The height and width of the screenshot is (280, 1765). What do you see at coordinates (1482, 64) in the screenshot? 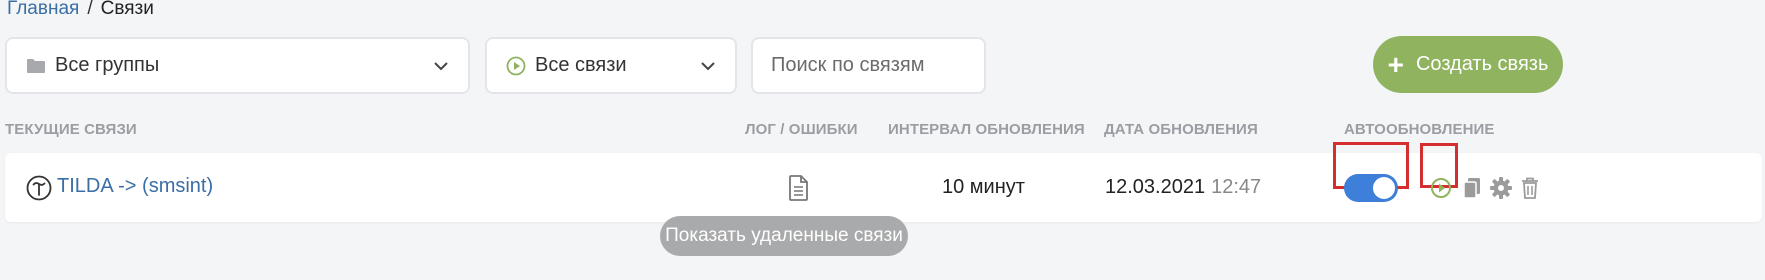
I see `create-link-label: Создать связь` at bounding box center [1482, 64].